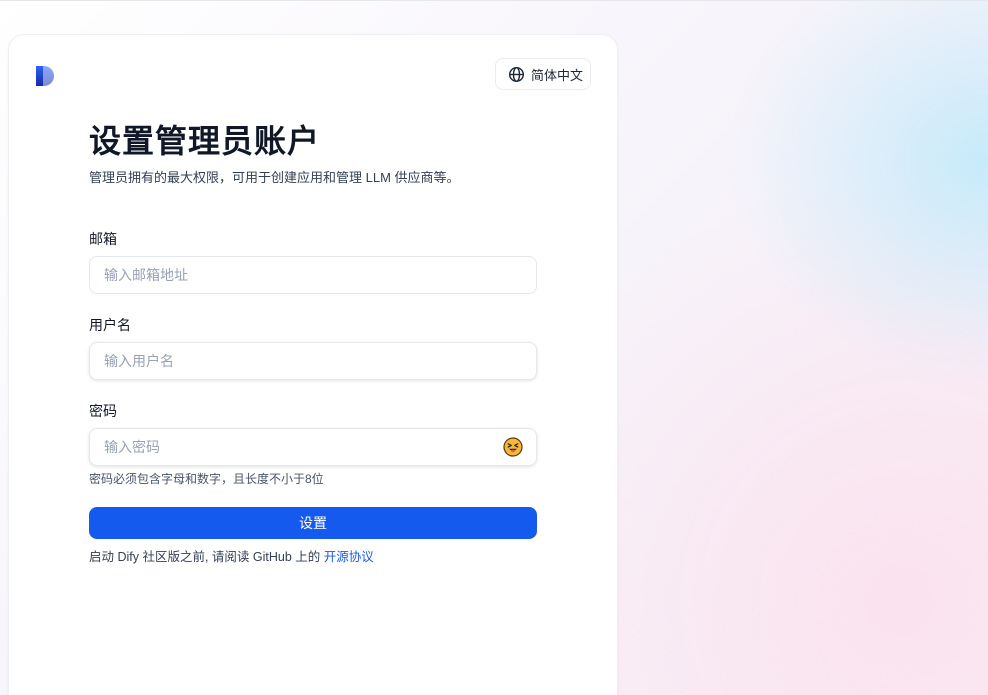 This screenshot has width=988, height=695. I want to click on dify-logo-icon, so click(45, 76).